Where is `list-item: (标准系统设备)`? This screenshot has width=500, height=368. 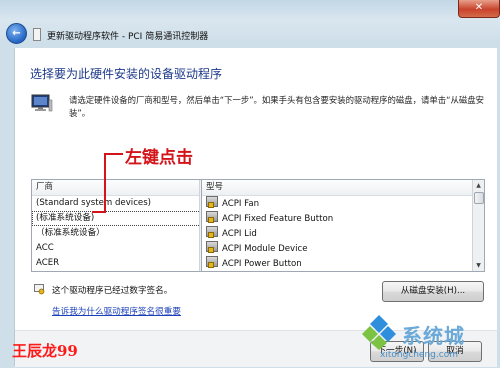 list-item: (标准系统设备) is located at coordinates (121, 218).